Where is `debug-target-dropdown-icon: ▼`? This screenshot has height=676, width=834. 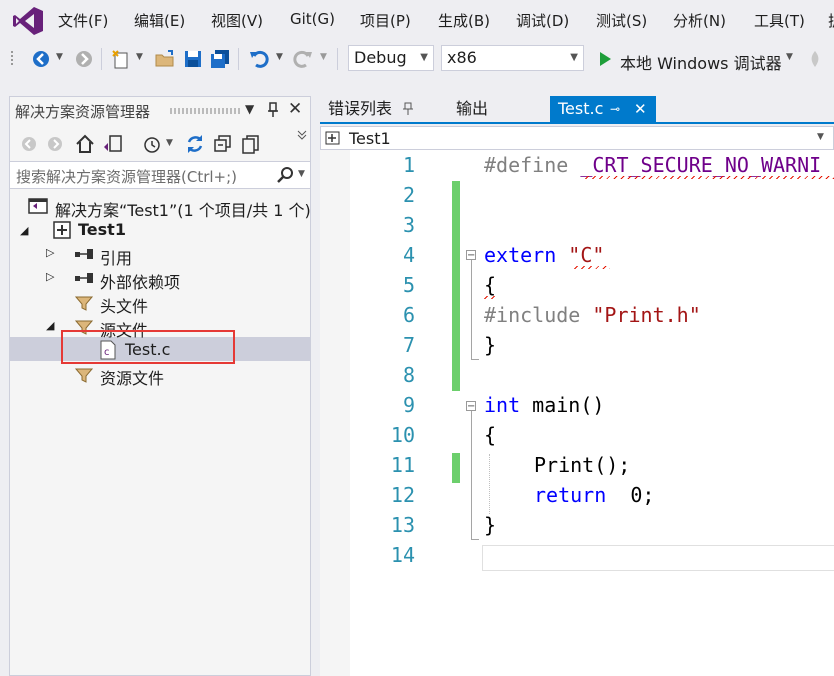 debug-target-dropdown-icon: ▼ is located at coordinates (789, 57).